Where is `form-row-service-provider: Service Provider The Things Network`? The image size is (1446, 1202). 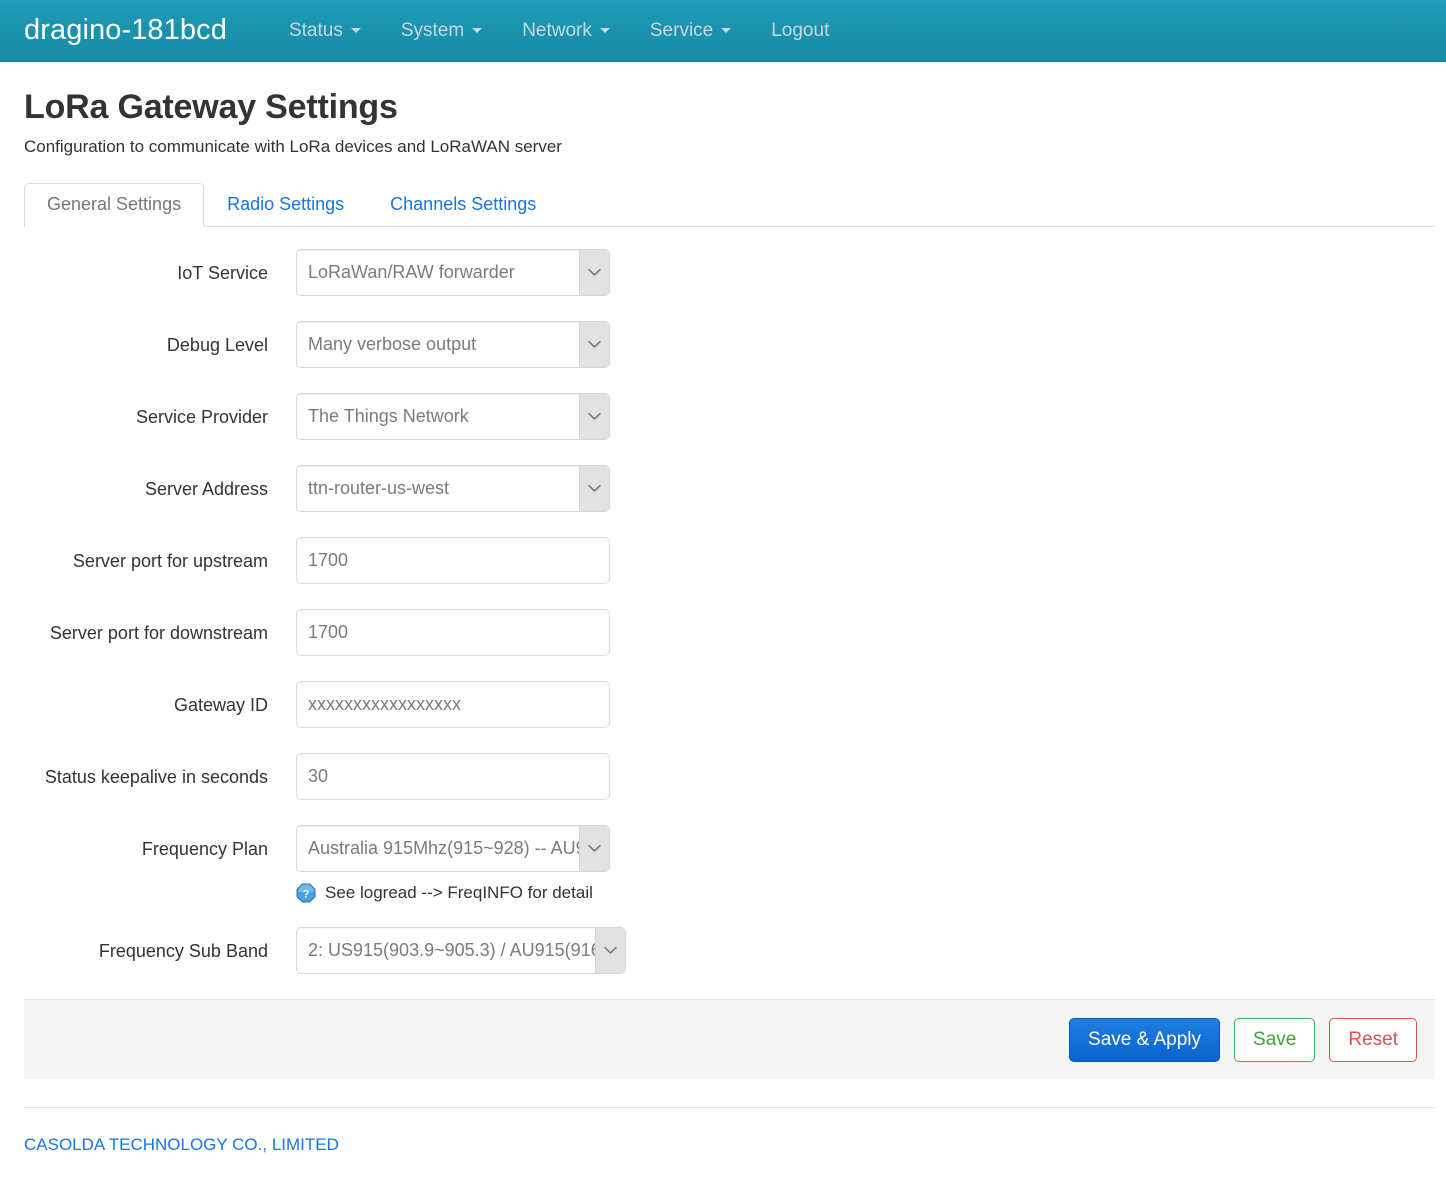
form-row-service-provider: Service Provider The Things Network is located at coordinates (723, 417).